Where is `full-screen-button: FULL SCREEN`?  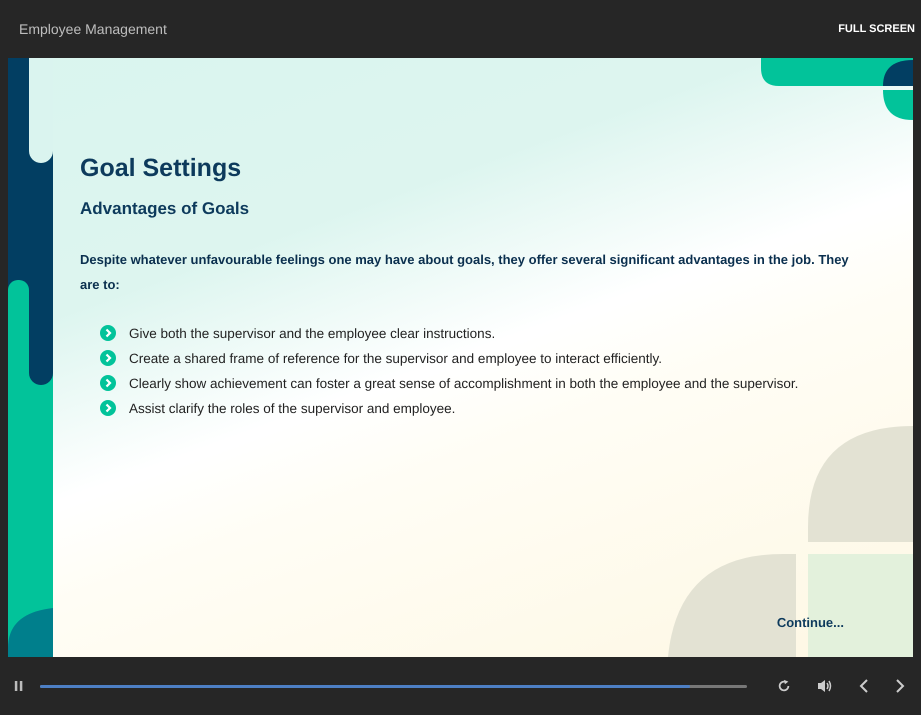 full-screen-button: FULL SCREEN is located at coordinates (876, 29).